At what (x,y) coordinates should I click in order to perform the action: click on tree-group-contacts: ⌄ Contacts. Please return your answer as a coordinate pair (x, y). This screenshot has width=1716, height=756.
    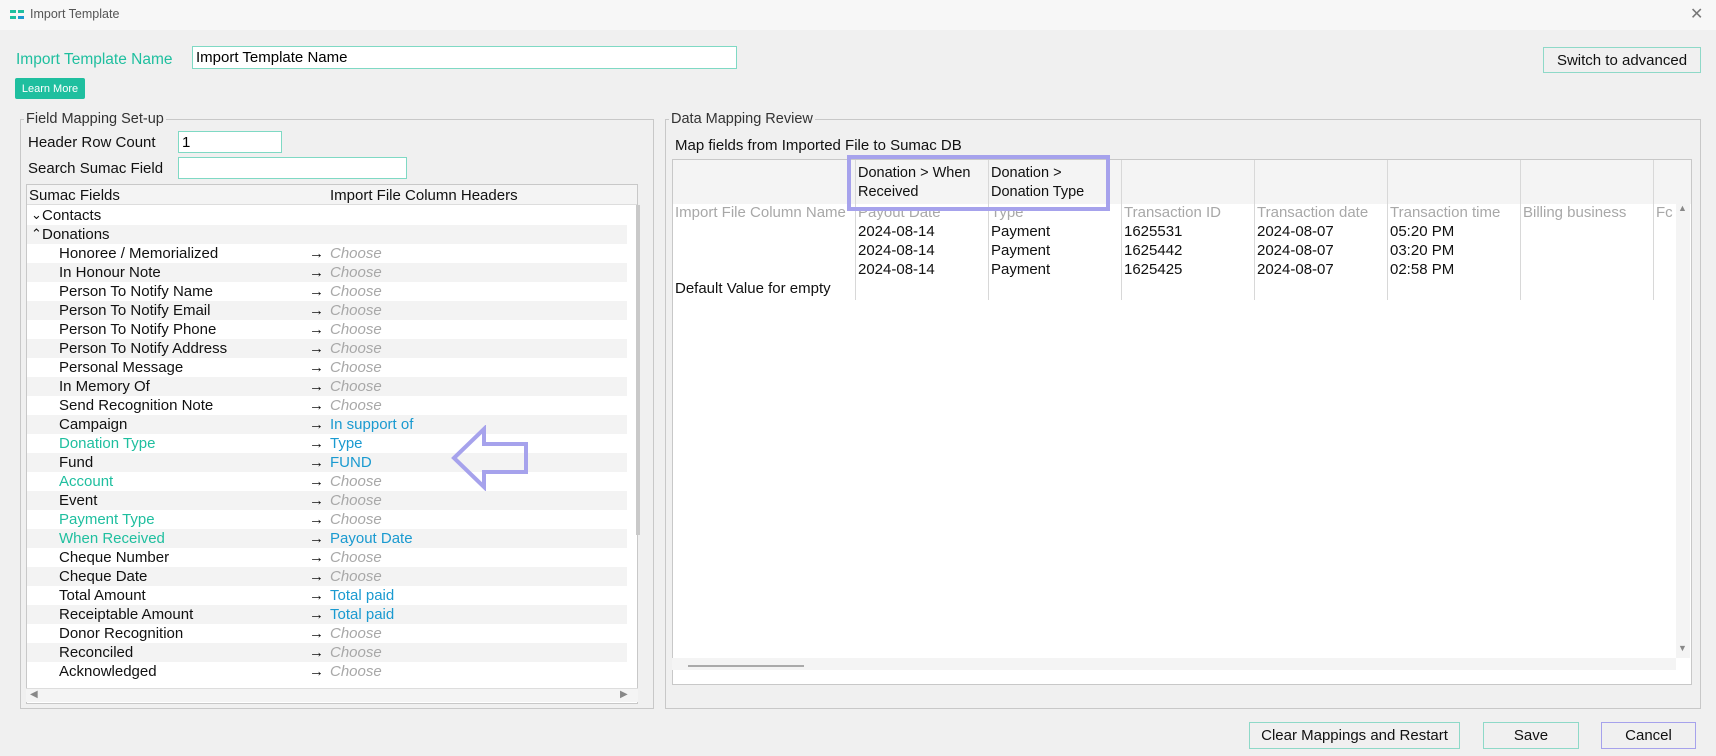
    Looking at the image, I should click on (327, 215).